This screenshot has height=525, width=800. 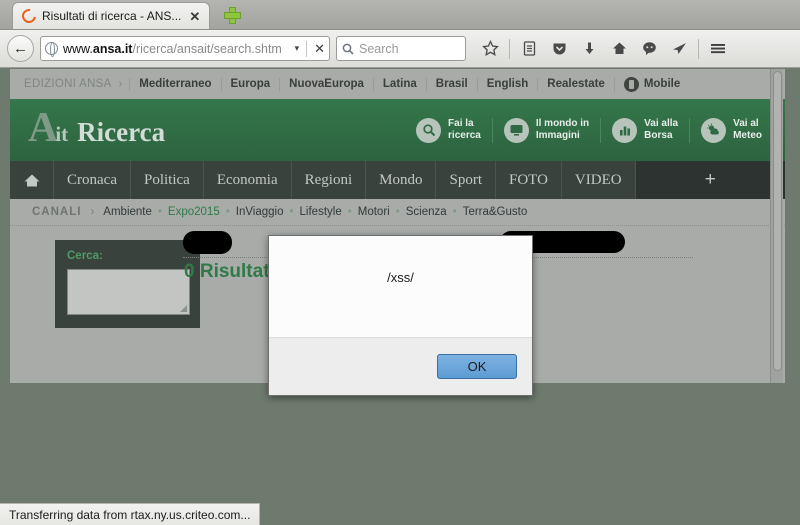 What do you see at coordinates (589, 49) in the screenshot?
I see `download-icon` at bounding box center [589, 49].